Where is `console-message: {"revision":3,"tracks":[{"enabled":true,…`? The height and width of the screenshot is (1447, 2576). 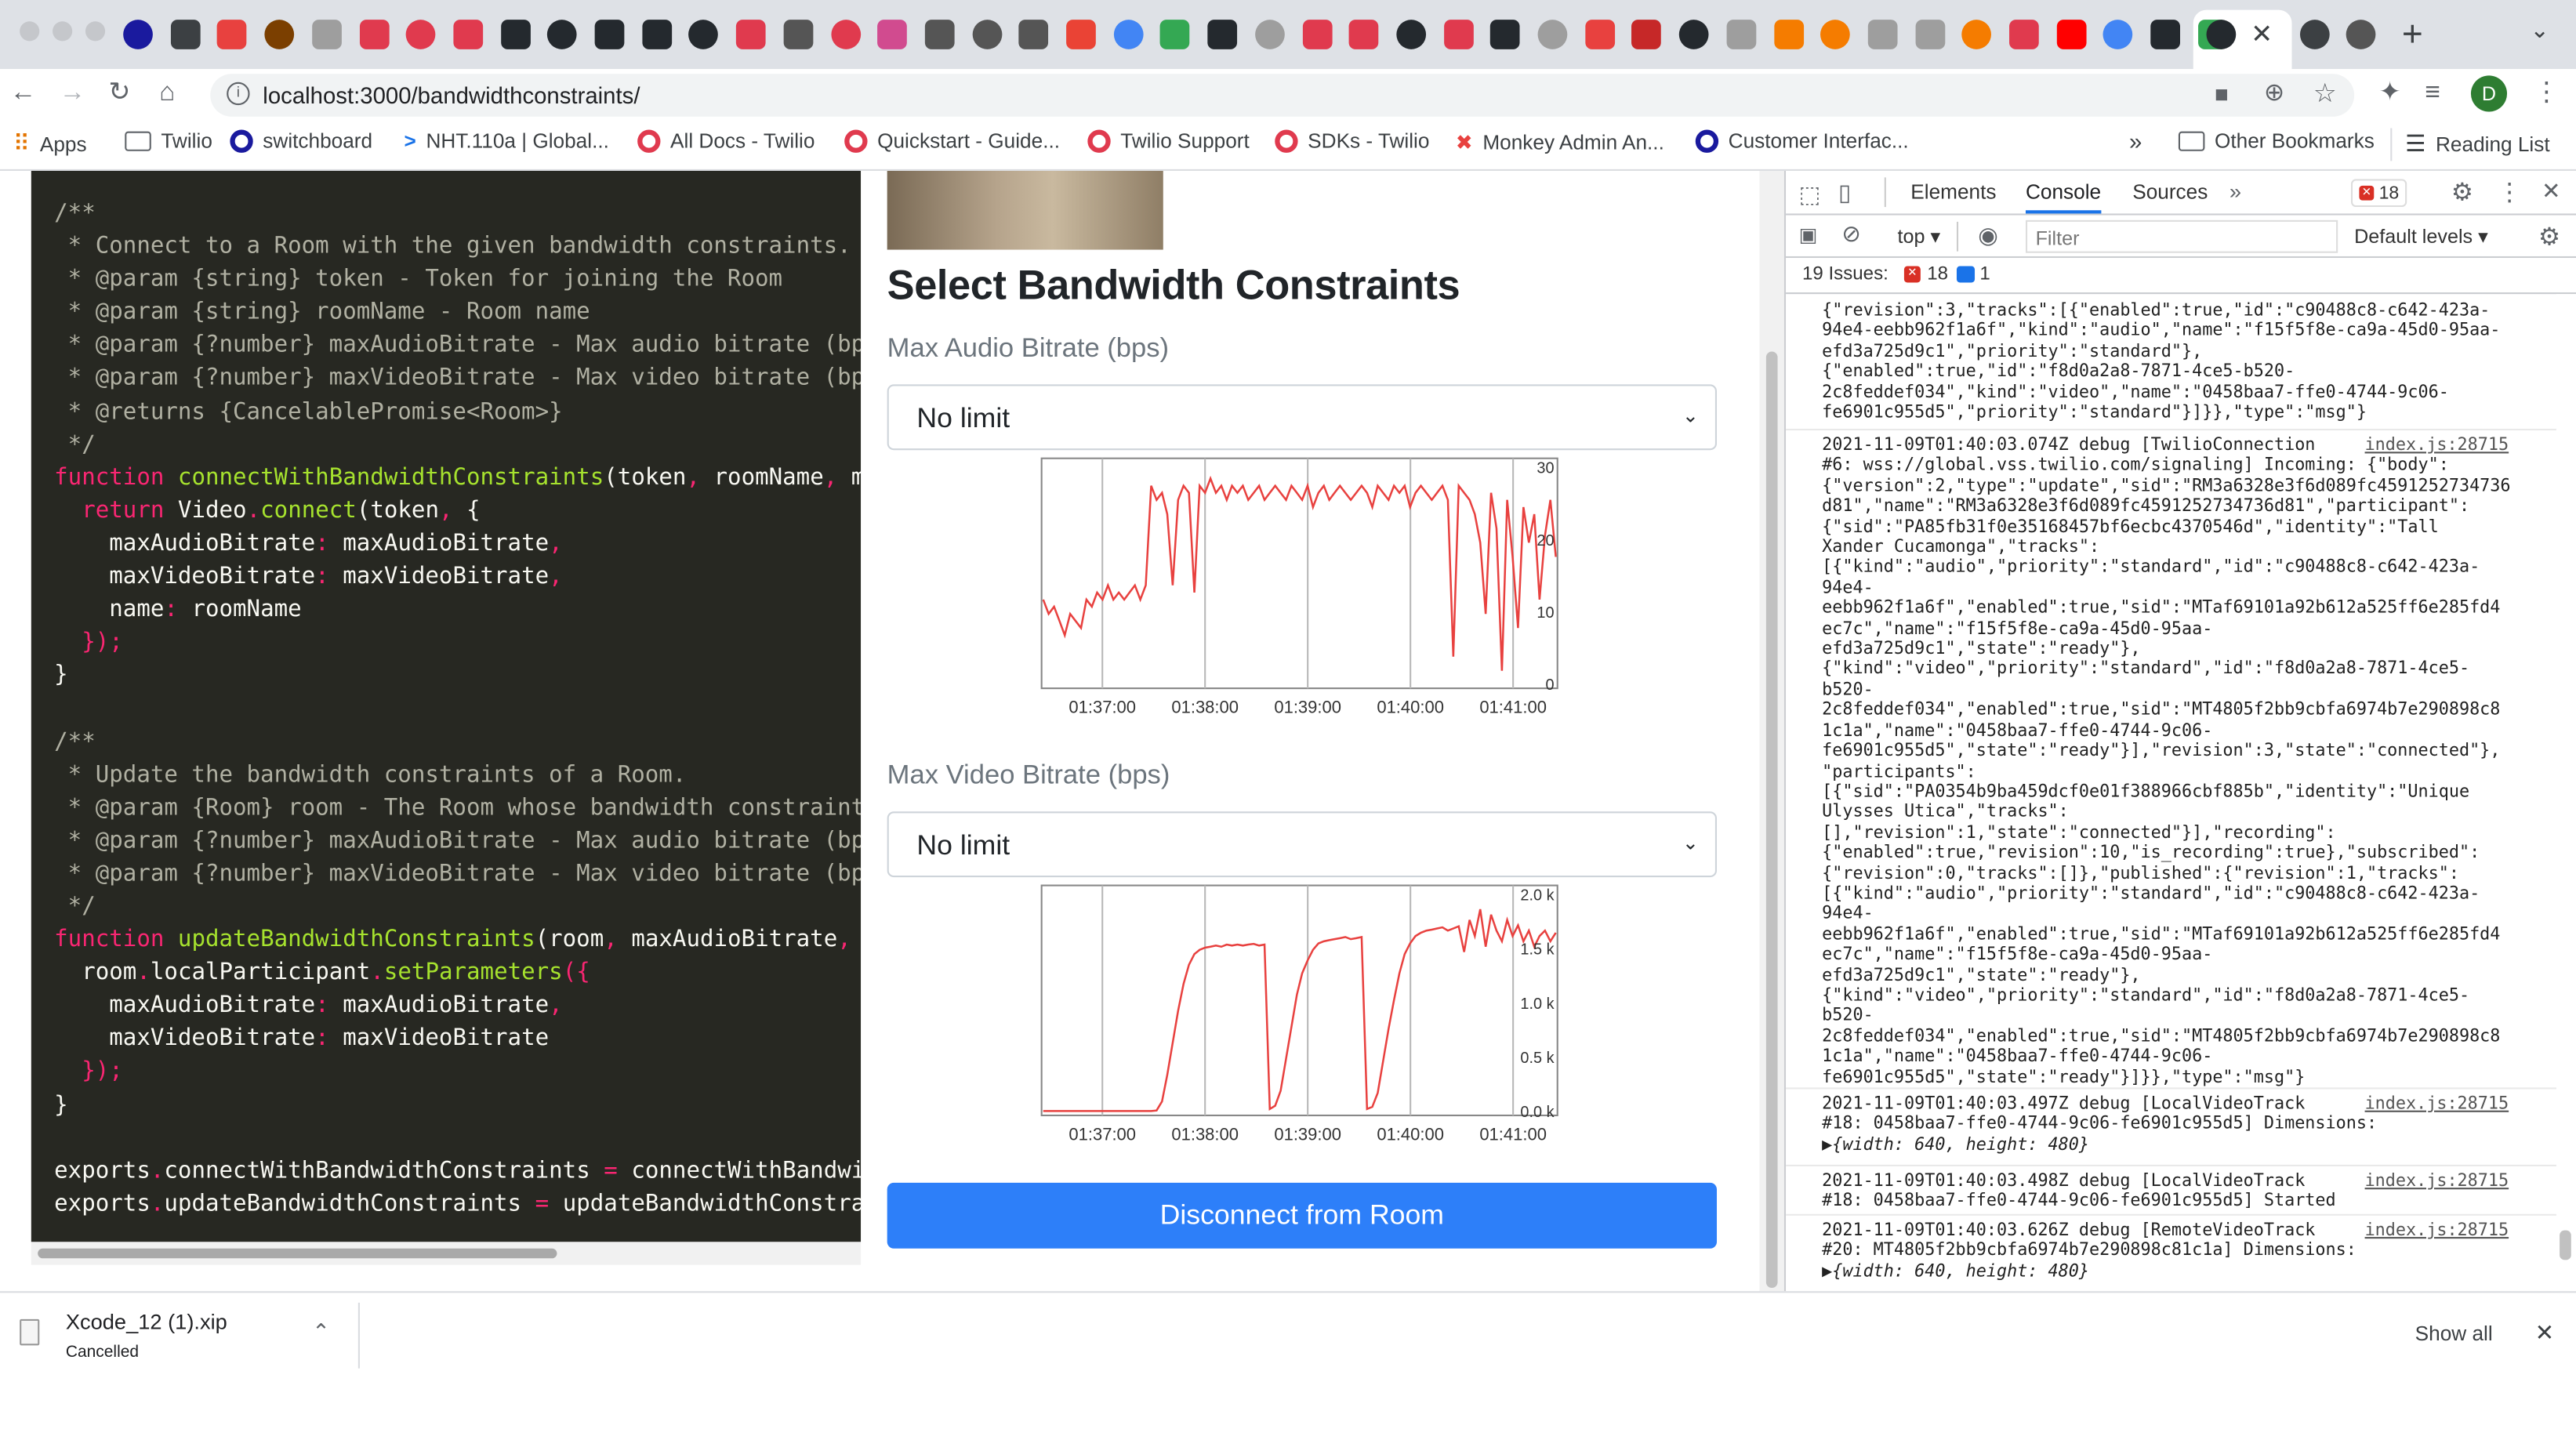
console-message: {"revision":3,"tracks":[{"enabled":true,… is located at coordinates (2167, 362).